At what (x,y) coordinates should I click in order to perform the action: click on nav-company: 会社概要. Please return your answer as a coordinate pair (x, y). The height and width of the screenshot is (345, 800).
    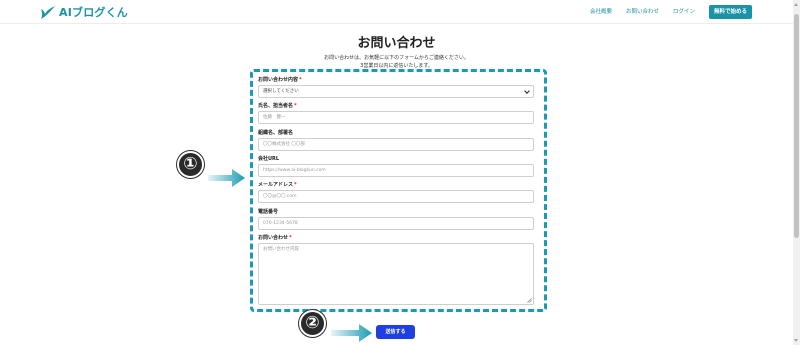
    Looking at the image, I should click on (601, 12).